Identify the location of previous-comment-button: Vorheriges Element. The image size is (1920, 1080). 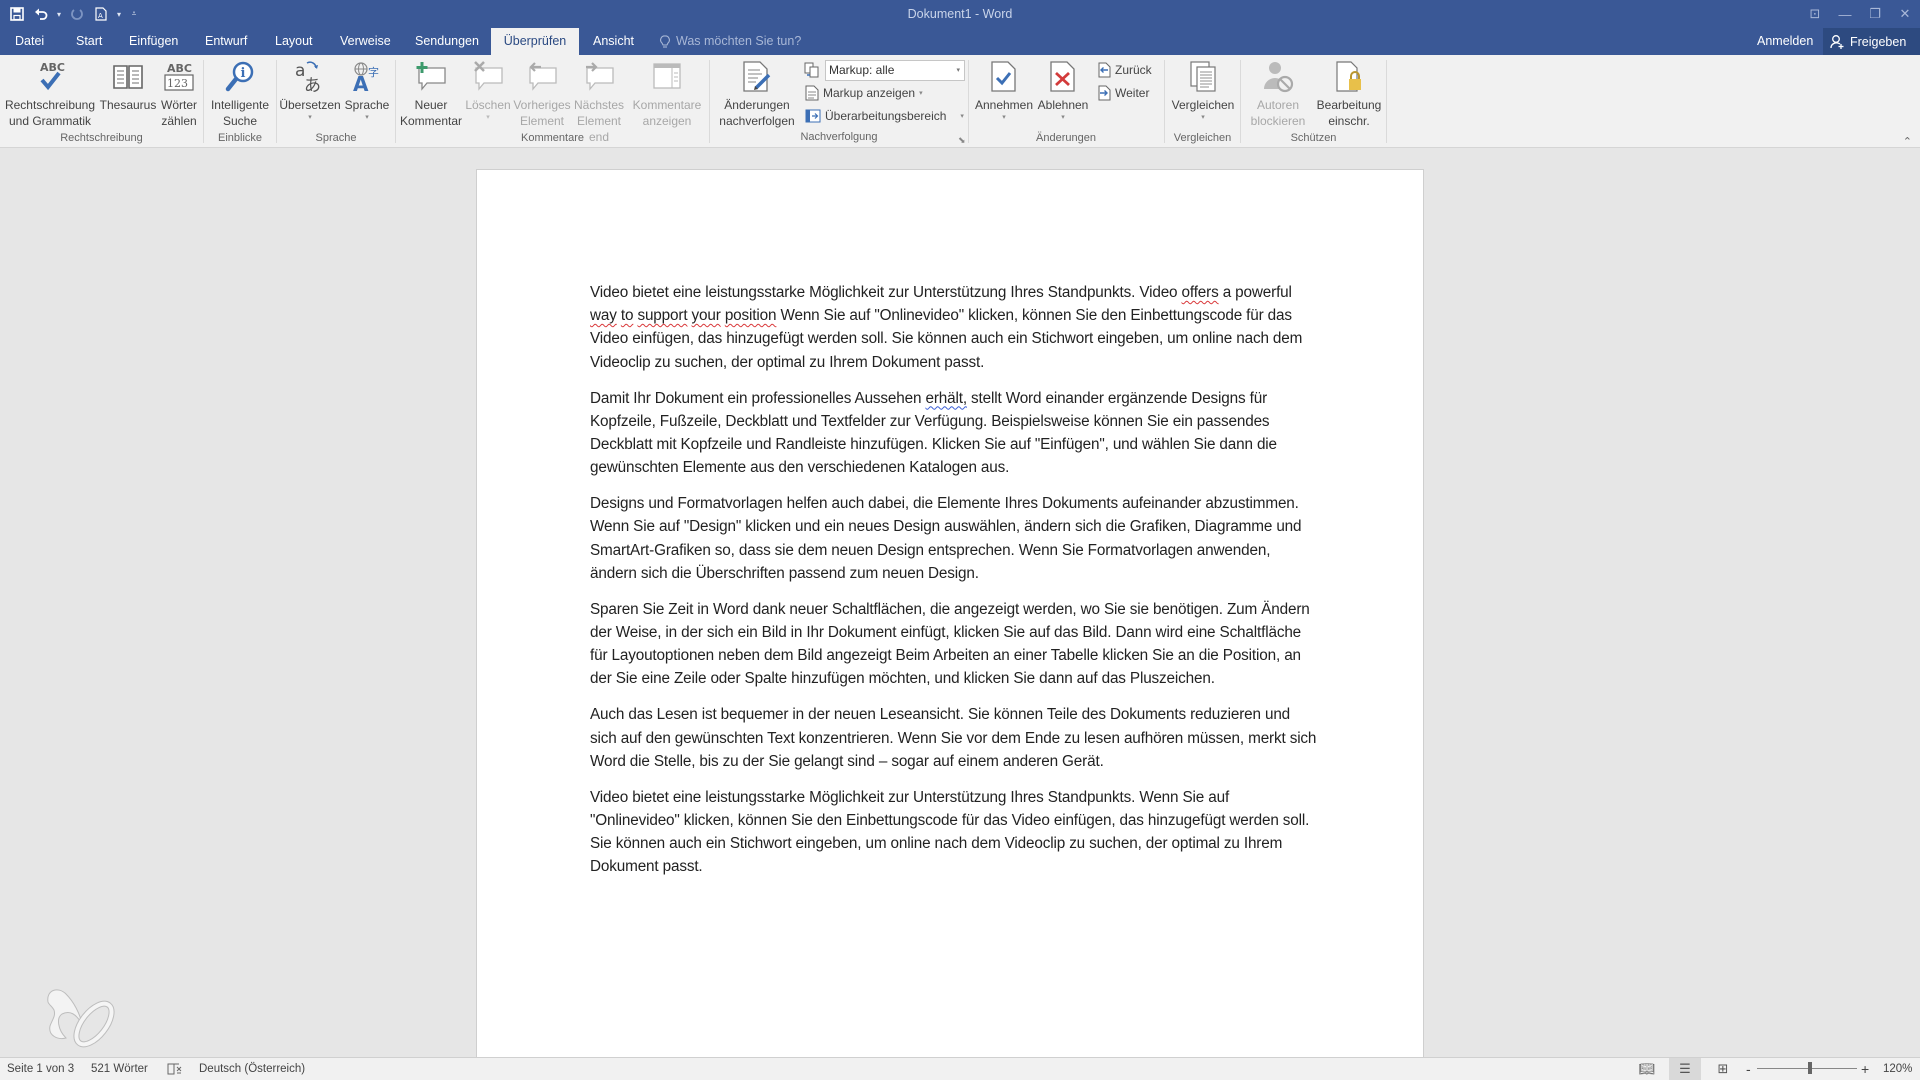
(542, 94).